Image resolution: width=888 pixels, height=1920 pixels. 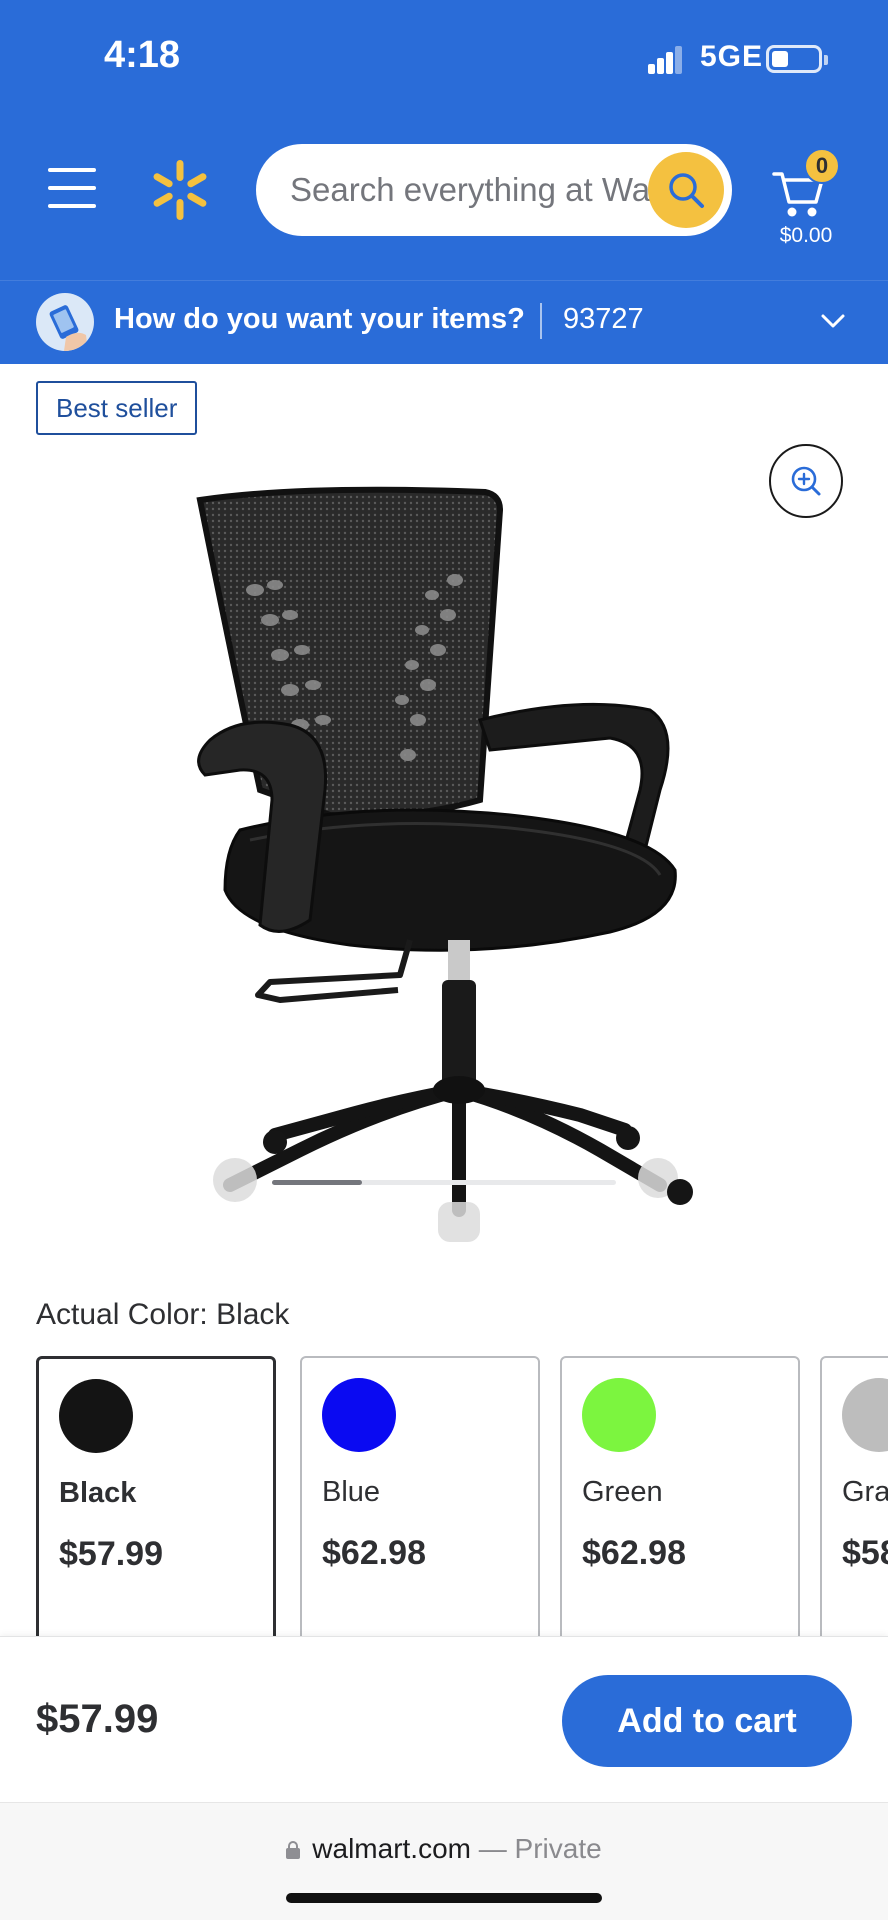 I want to click on sticky-purchase-bar: $57.99 Add to cart, so click(x=444, y=1719).